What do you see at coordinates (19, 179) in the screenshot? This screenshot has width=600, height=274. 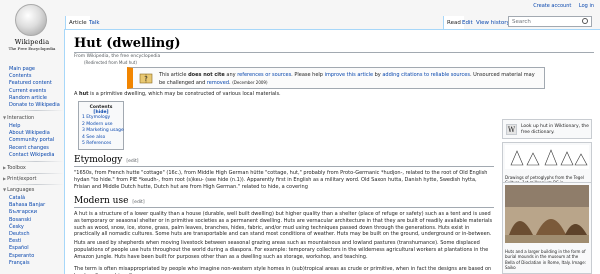 I see `print-export-heading: ▶Print/export` at bounding box center [19, 179].